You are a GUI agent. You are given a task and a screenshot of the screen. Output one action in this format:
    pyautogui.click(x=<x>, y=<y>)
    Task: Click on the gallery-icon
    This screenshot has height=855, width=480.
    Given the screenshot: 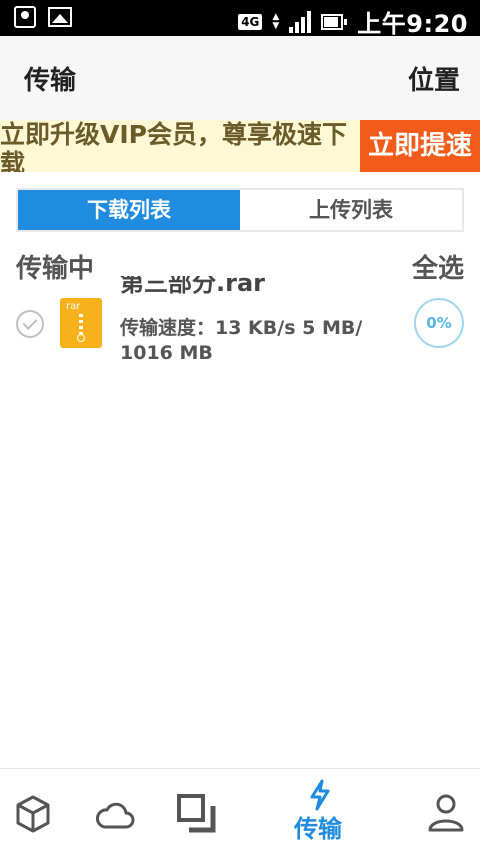 What is the action you would take?
    pyautogui.click(x=60, y=17)
    